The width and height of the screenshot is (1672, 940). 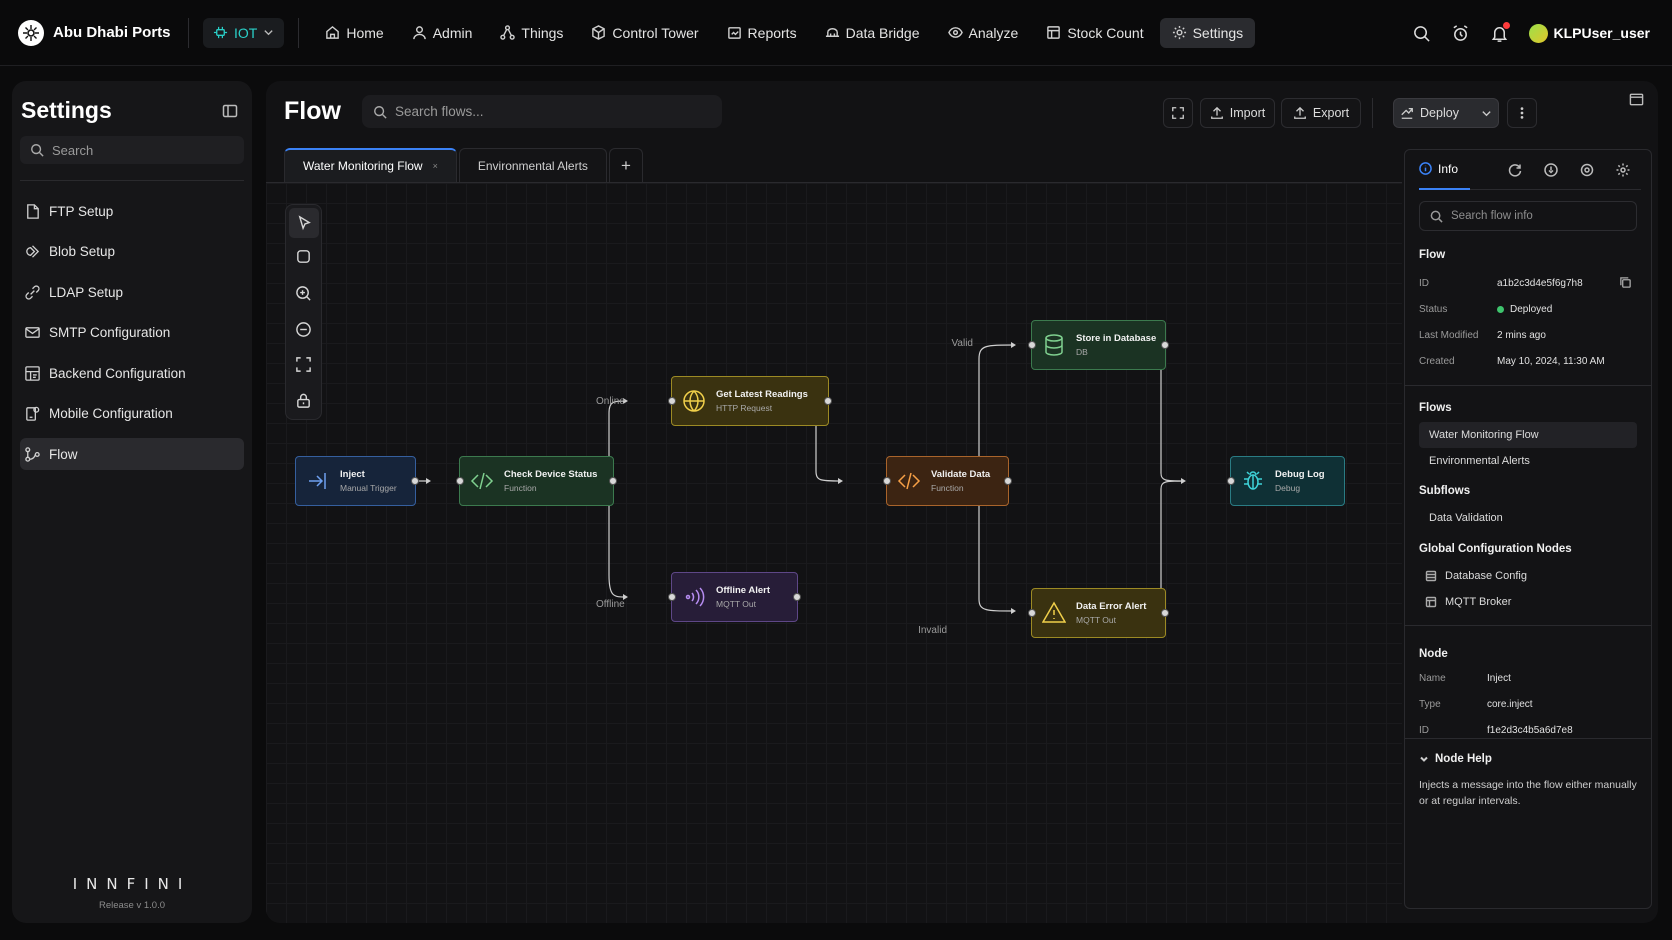 What do you see at coordinates (304, 401) in the screenshot?
I see `lock-button` at bounding box center [304, 401].